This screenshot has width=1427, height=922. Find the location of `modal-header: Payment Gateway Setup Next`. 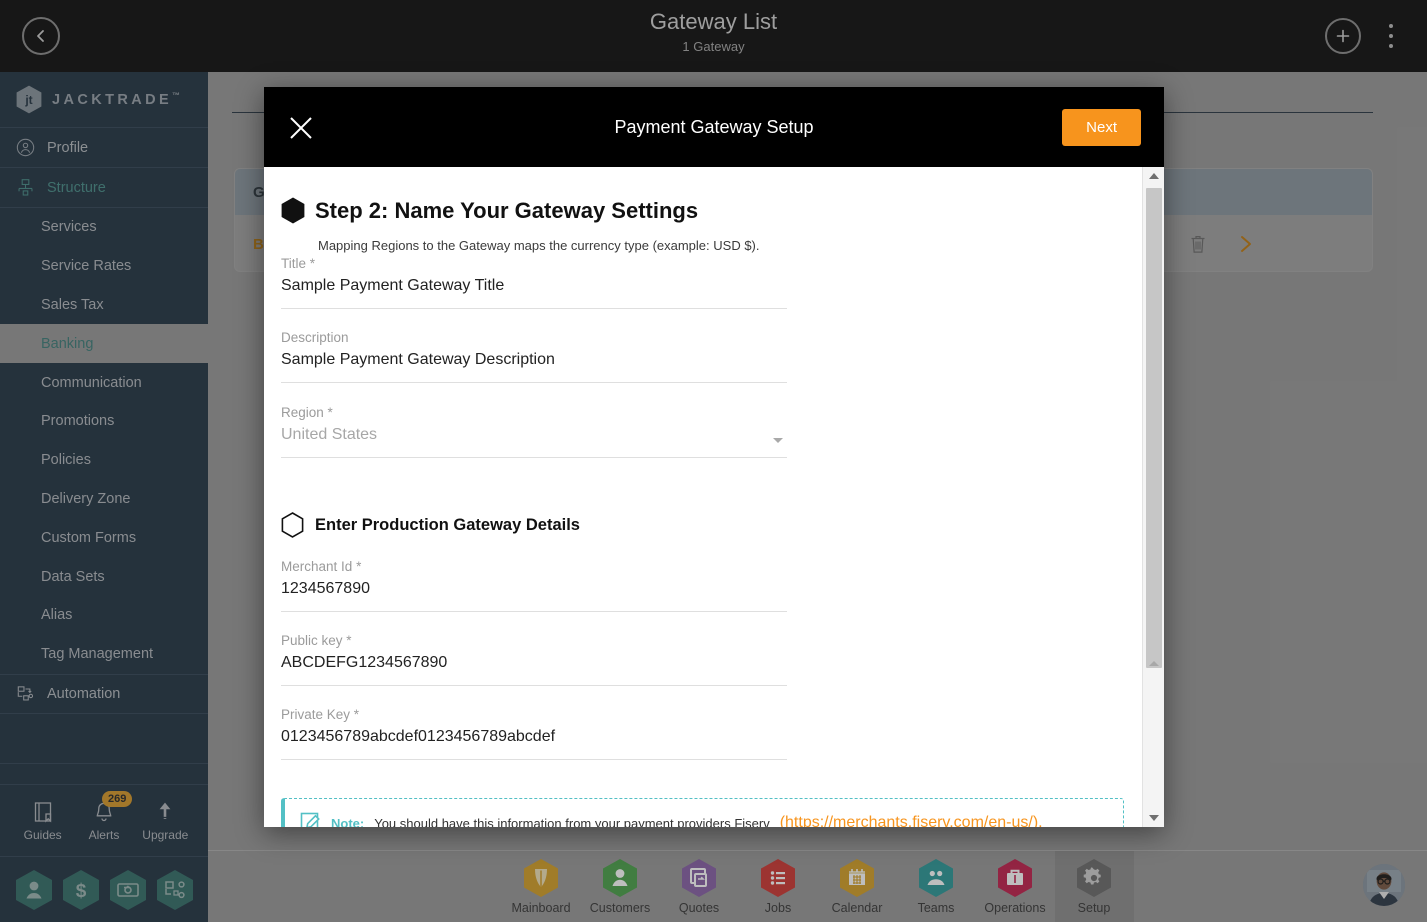

modal-header: Payment Gateway Setup Next is located at coordinates (714, 127).